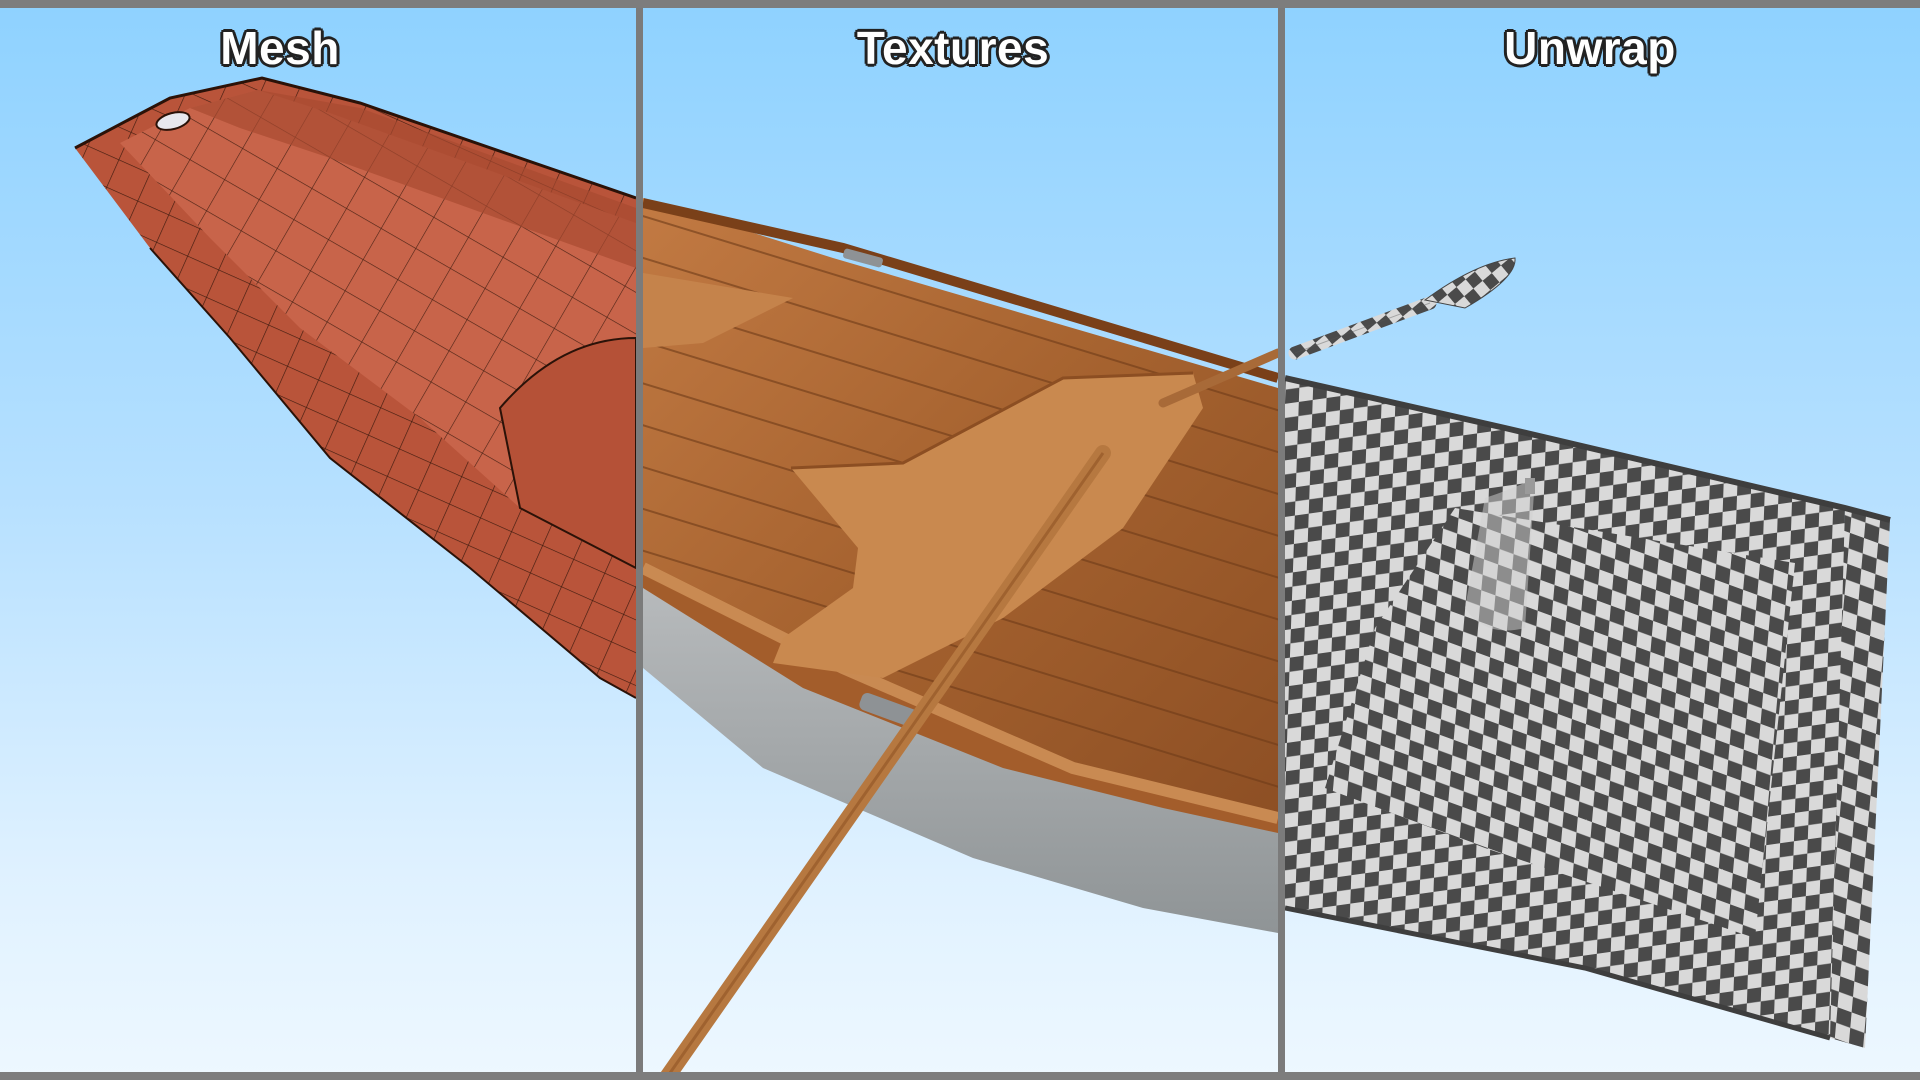  Describe the element at coordinates (280, 48) in the screenshot. I see `panel-title-mesh: Mesh` at that location.